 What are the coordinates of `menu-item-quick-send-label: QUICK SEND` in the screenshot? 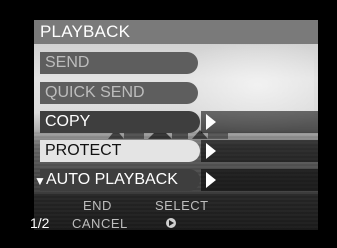 It's located at (95, 92).